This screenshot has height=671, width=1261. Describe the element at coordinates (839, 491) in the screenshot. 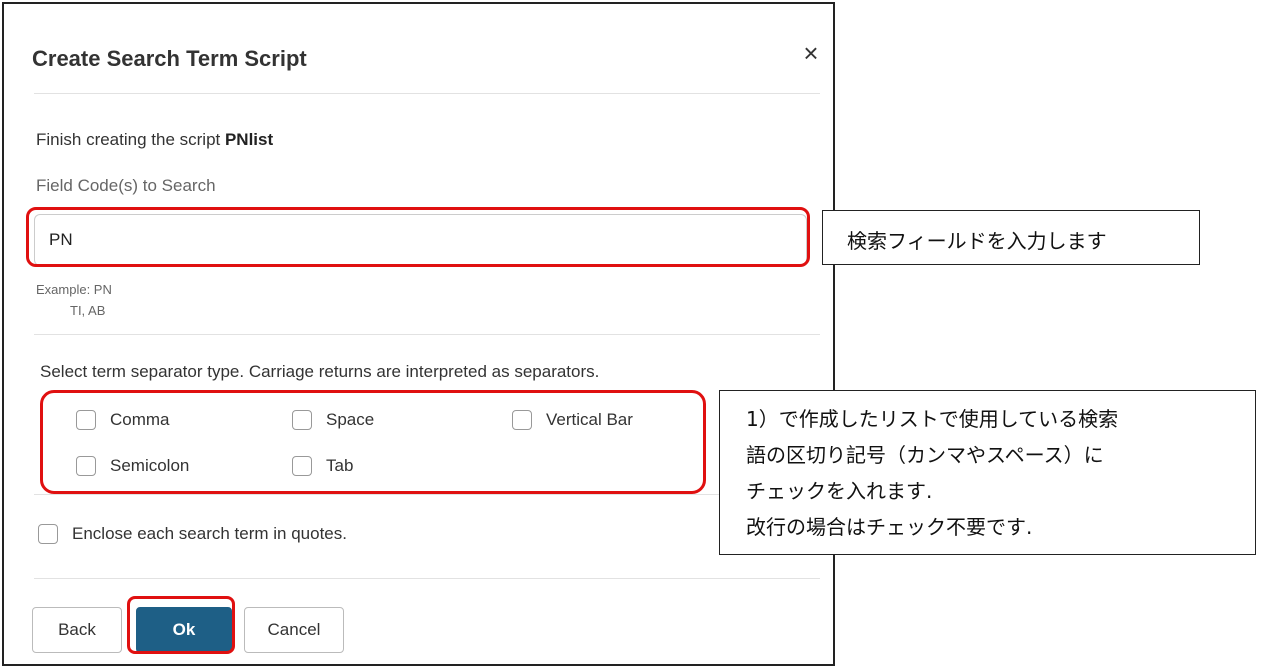

I see `separator-annotation-line-3: チェックを入れます.` at that location.